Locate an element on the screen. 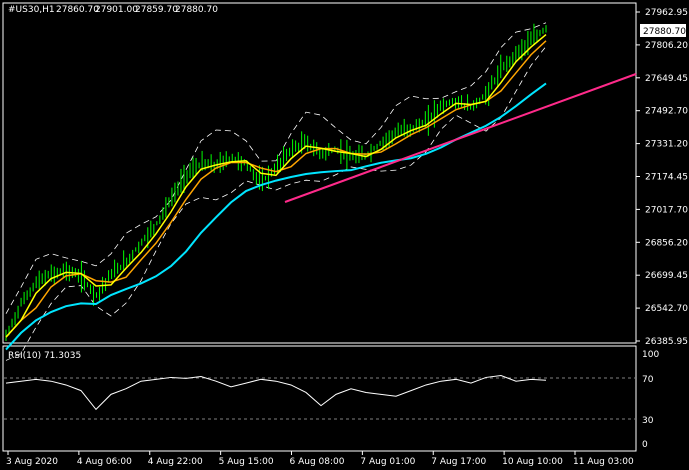 The height and width of the screenshot is (470, 689). ohlc-low: 27859.70 is located at coordinates (156, 10).